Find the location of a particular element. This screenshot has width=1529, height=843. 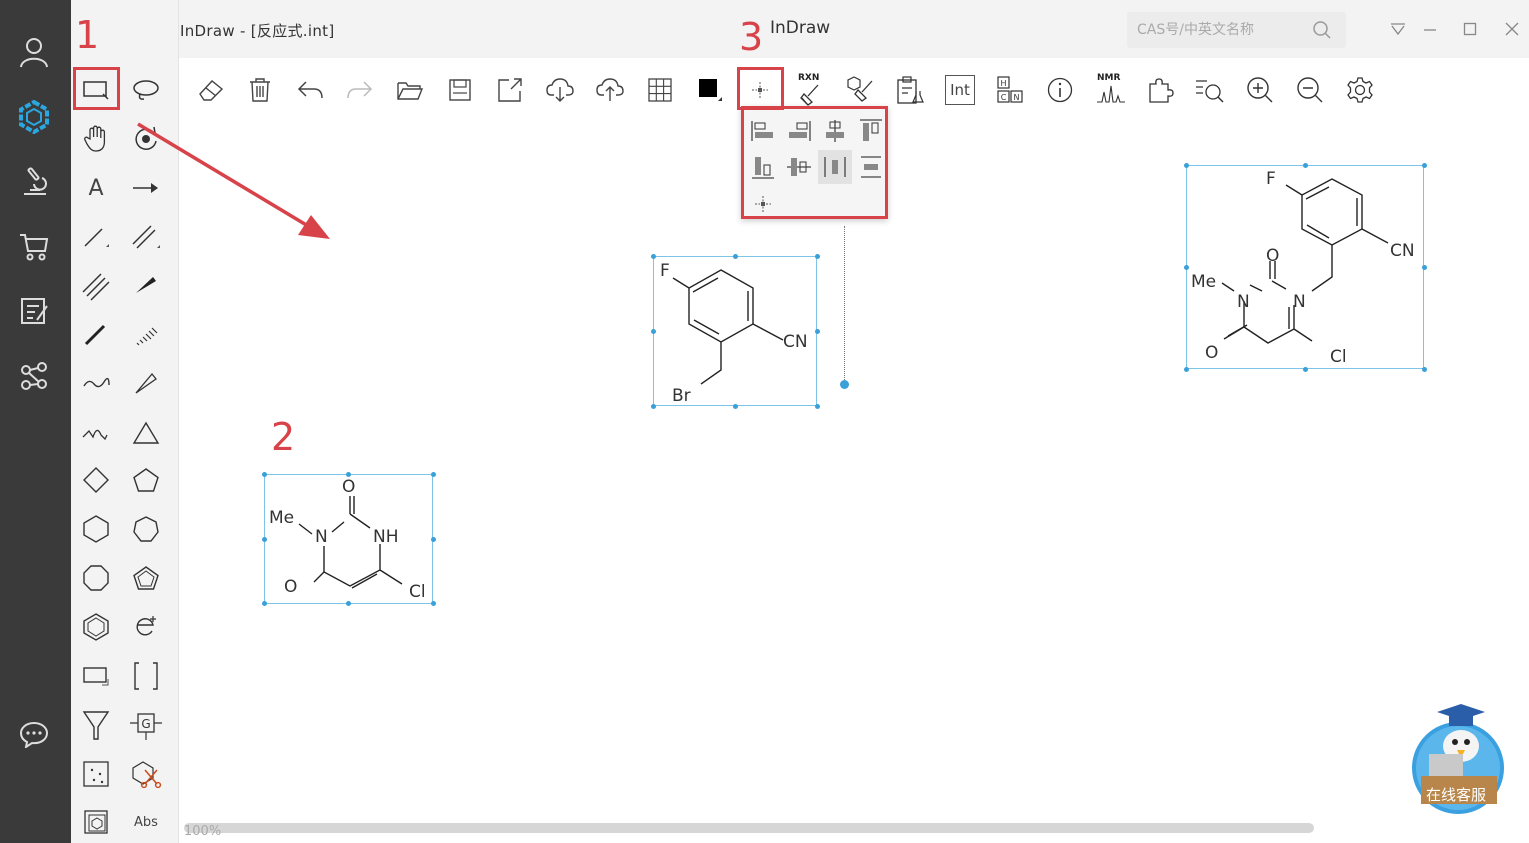

funnel-glassware-tool is located at coordinates (96, 725).